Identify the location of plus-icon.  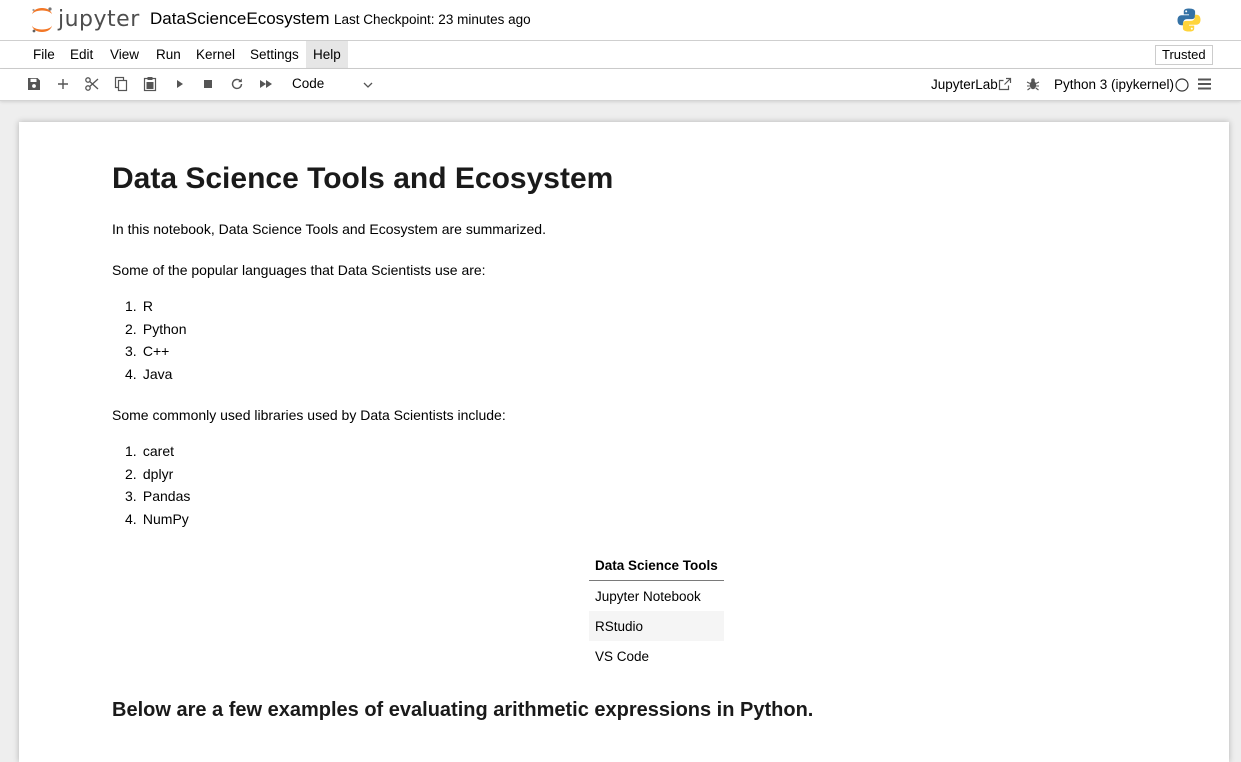
(63, 84).